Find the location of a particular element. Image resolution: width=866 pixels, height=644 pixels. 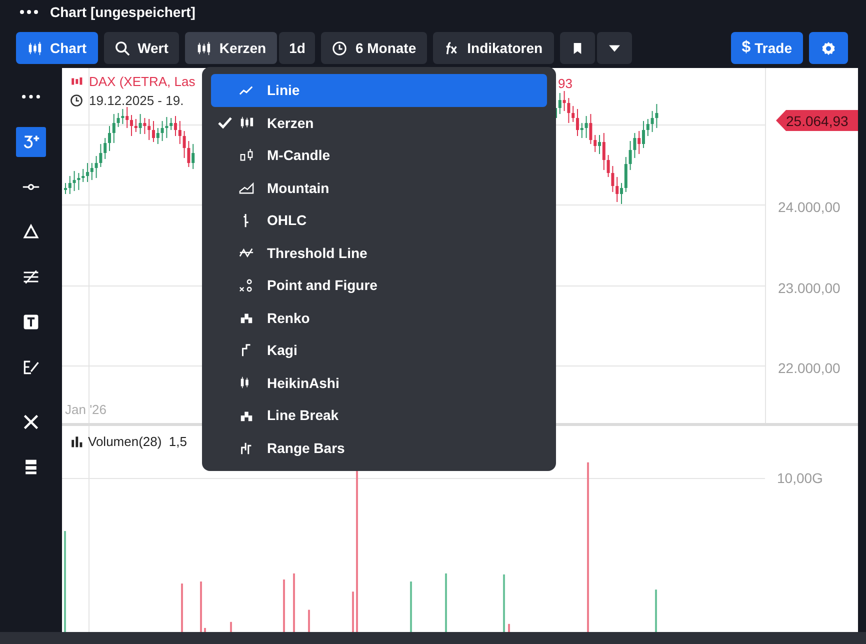

time-axis-label: Jan '26 is located at coordinates (86, 409).